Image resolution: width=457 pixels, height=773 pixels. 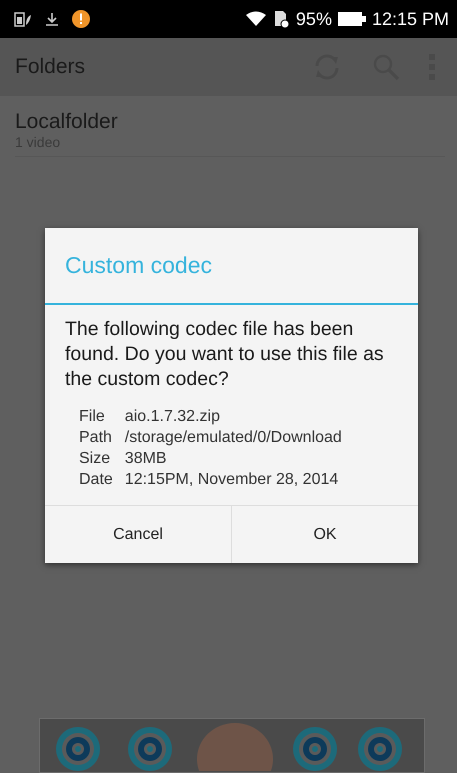 I want to click on dialog-title: Custom codec, so click(x=231, y=266).